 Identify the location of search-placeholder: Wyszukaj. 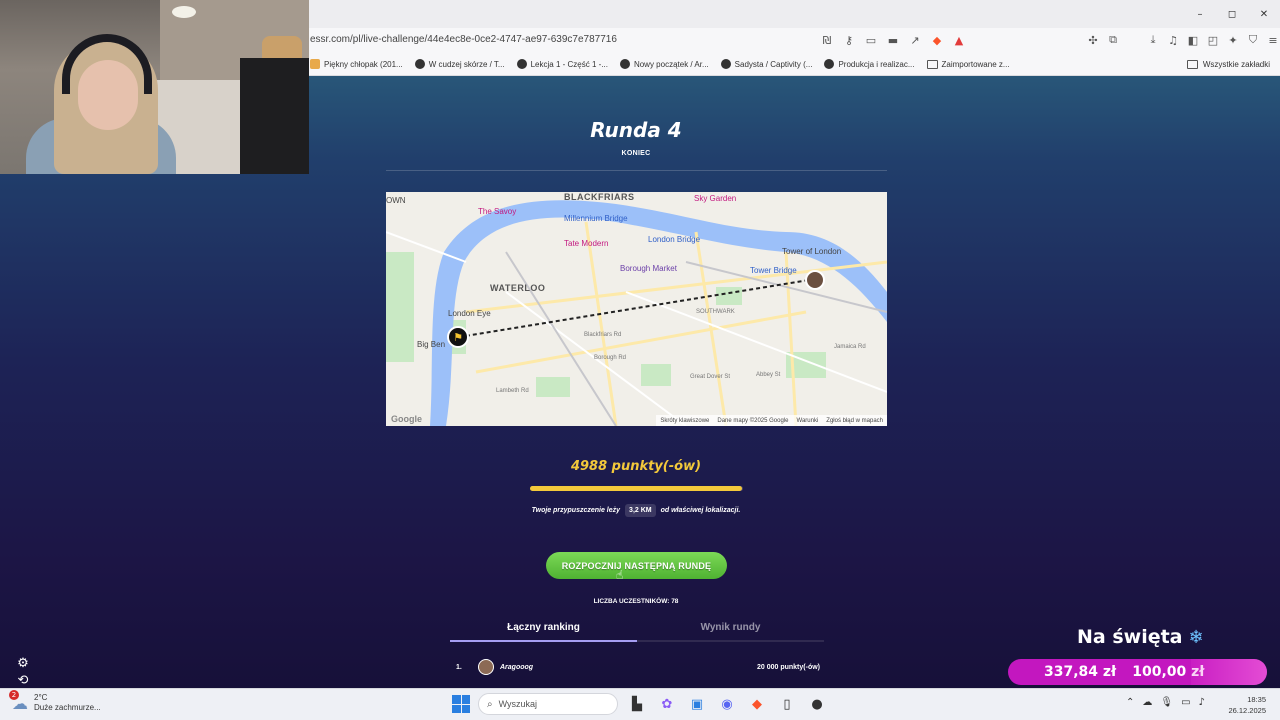
(518, 704).